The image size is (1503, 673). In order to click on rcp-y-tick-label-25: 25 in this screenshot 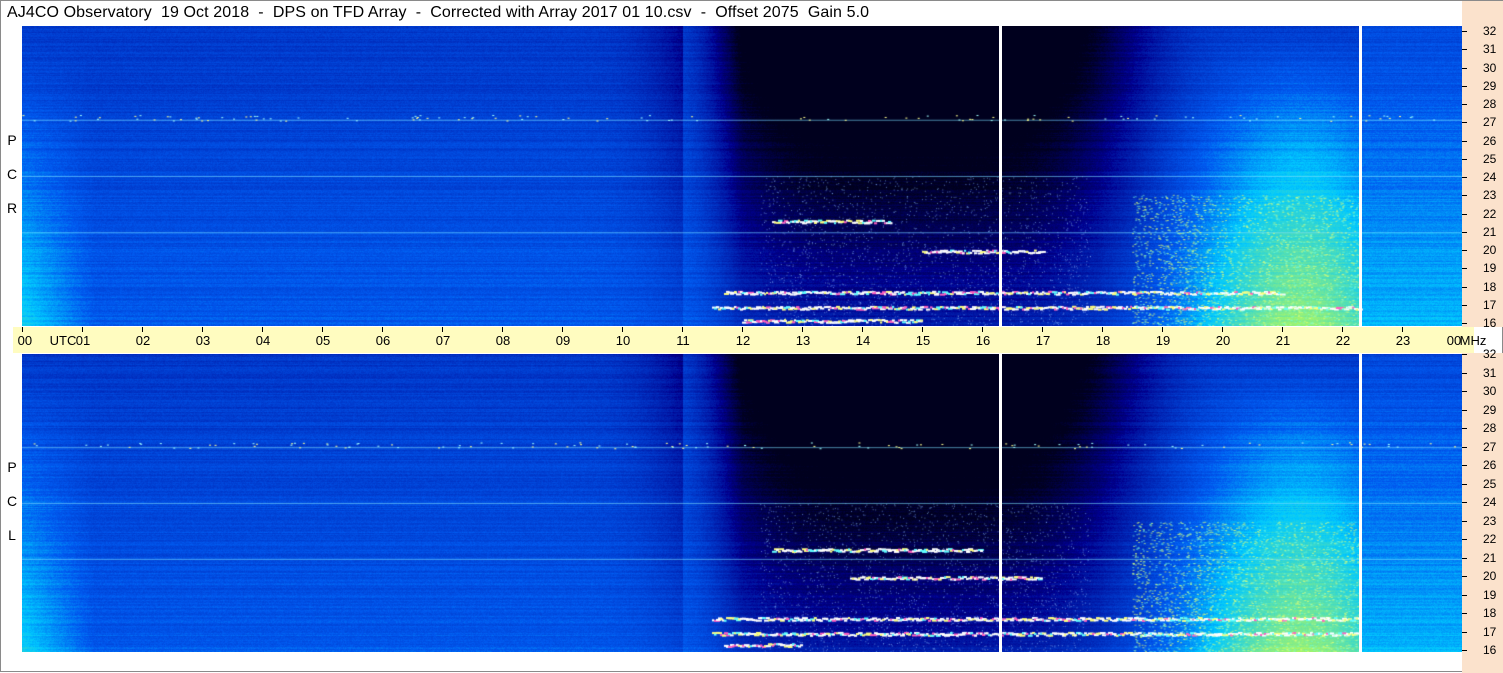, I will do `click(1490, 158)`.